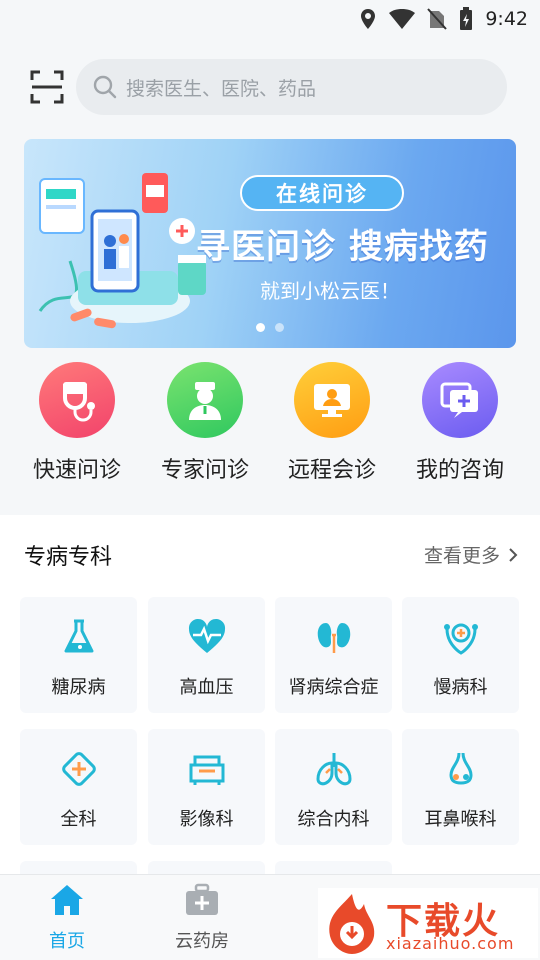 Image resolution: width=540 pixels, height=960 pixels. Describe the element at coordinates (459, 470) in the screenshot. I see `quick-action-label: 我的咨询` at that location.